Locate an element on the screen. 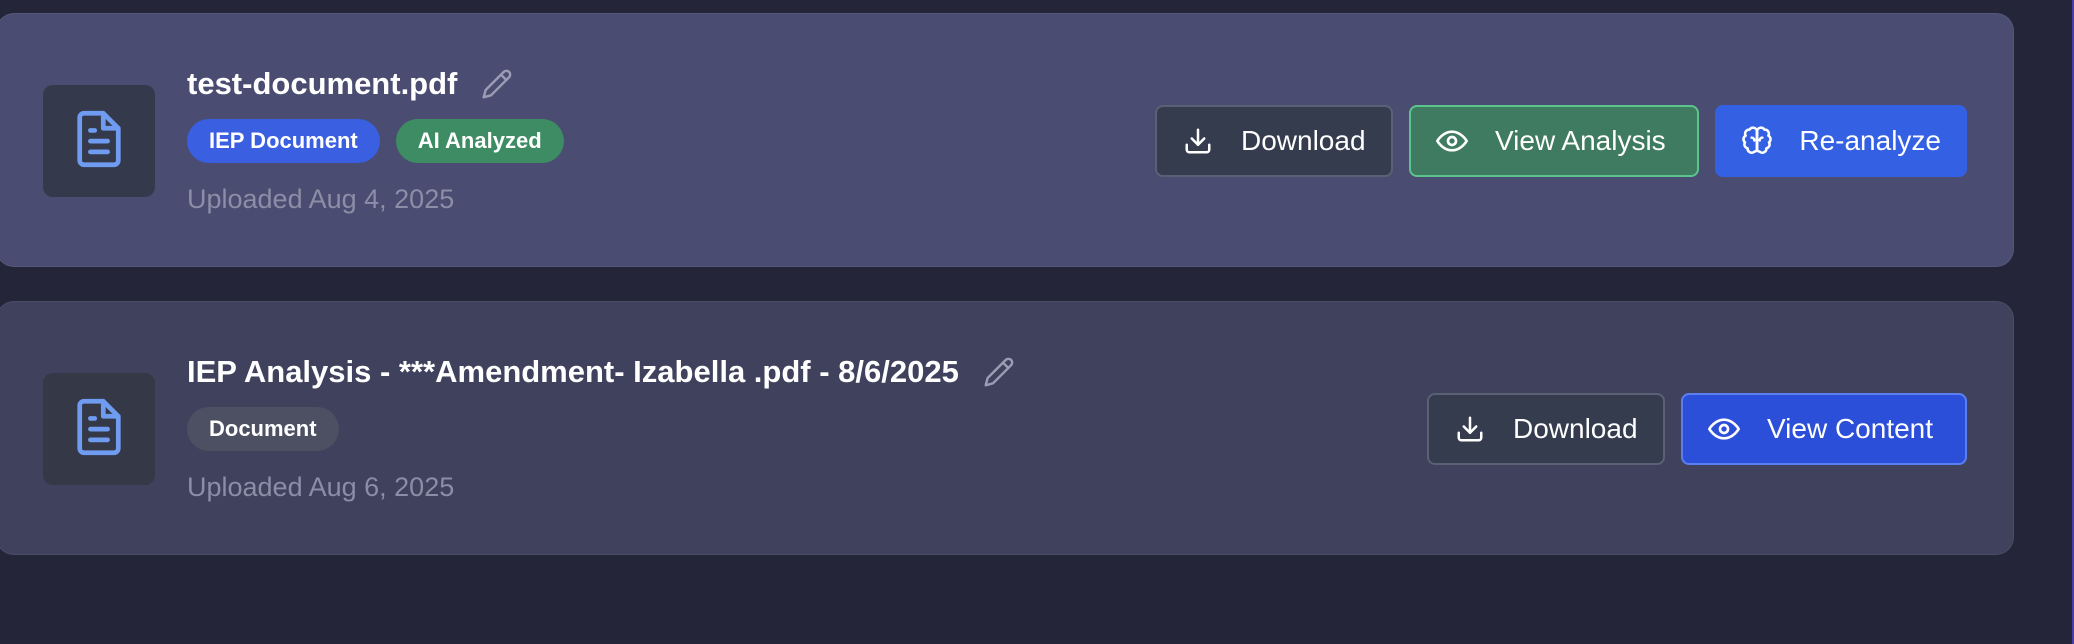  file-title-row: test-document.pdf is located at coordinates (350, 84).